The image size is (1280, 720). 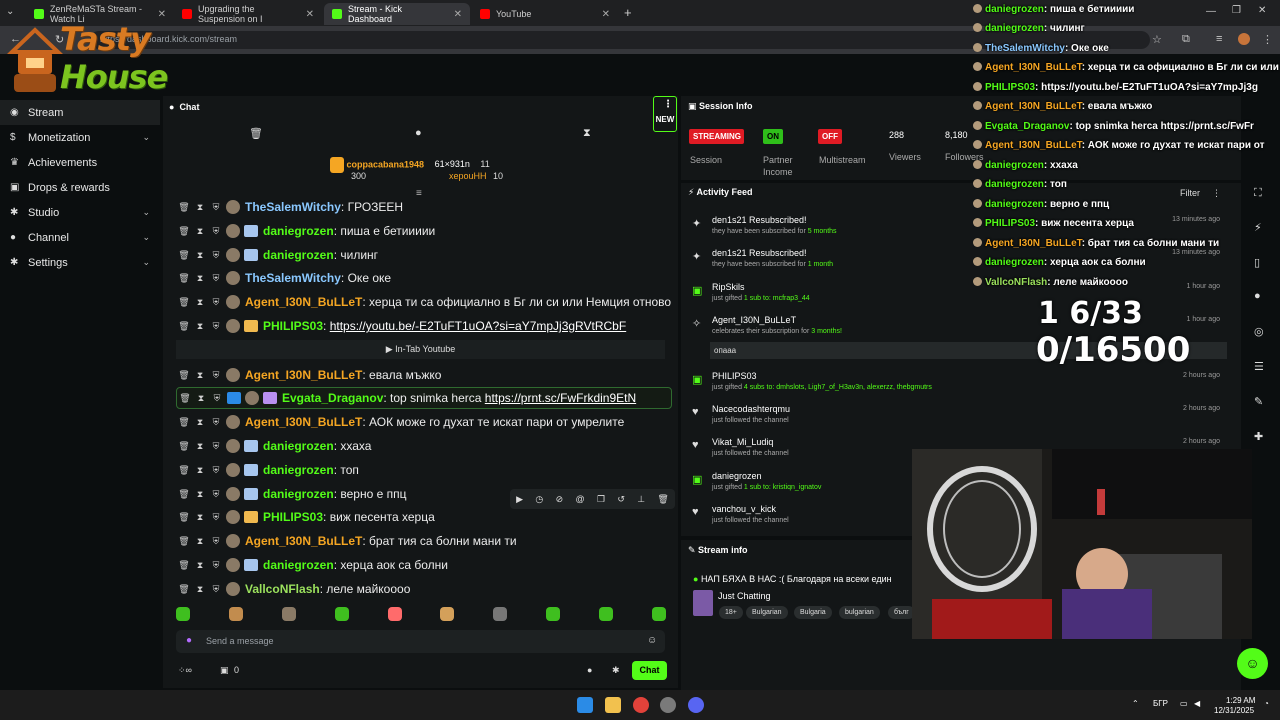 What do you see at coordinates (185, 670) in the screenshot?
I see `users-icon: ⁘∞` at bounding box center [185, 670].